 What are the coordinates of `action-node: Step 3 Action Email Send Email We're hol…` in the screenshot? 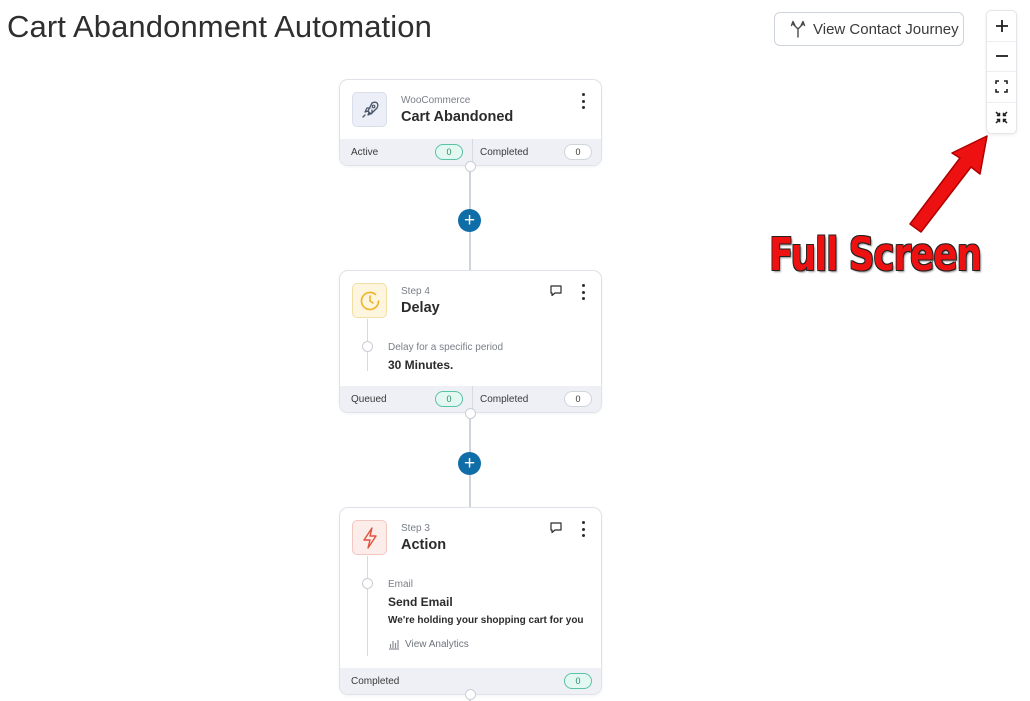 It's located at (470, 601).